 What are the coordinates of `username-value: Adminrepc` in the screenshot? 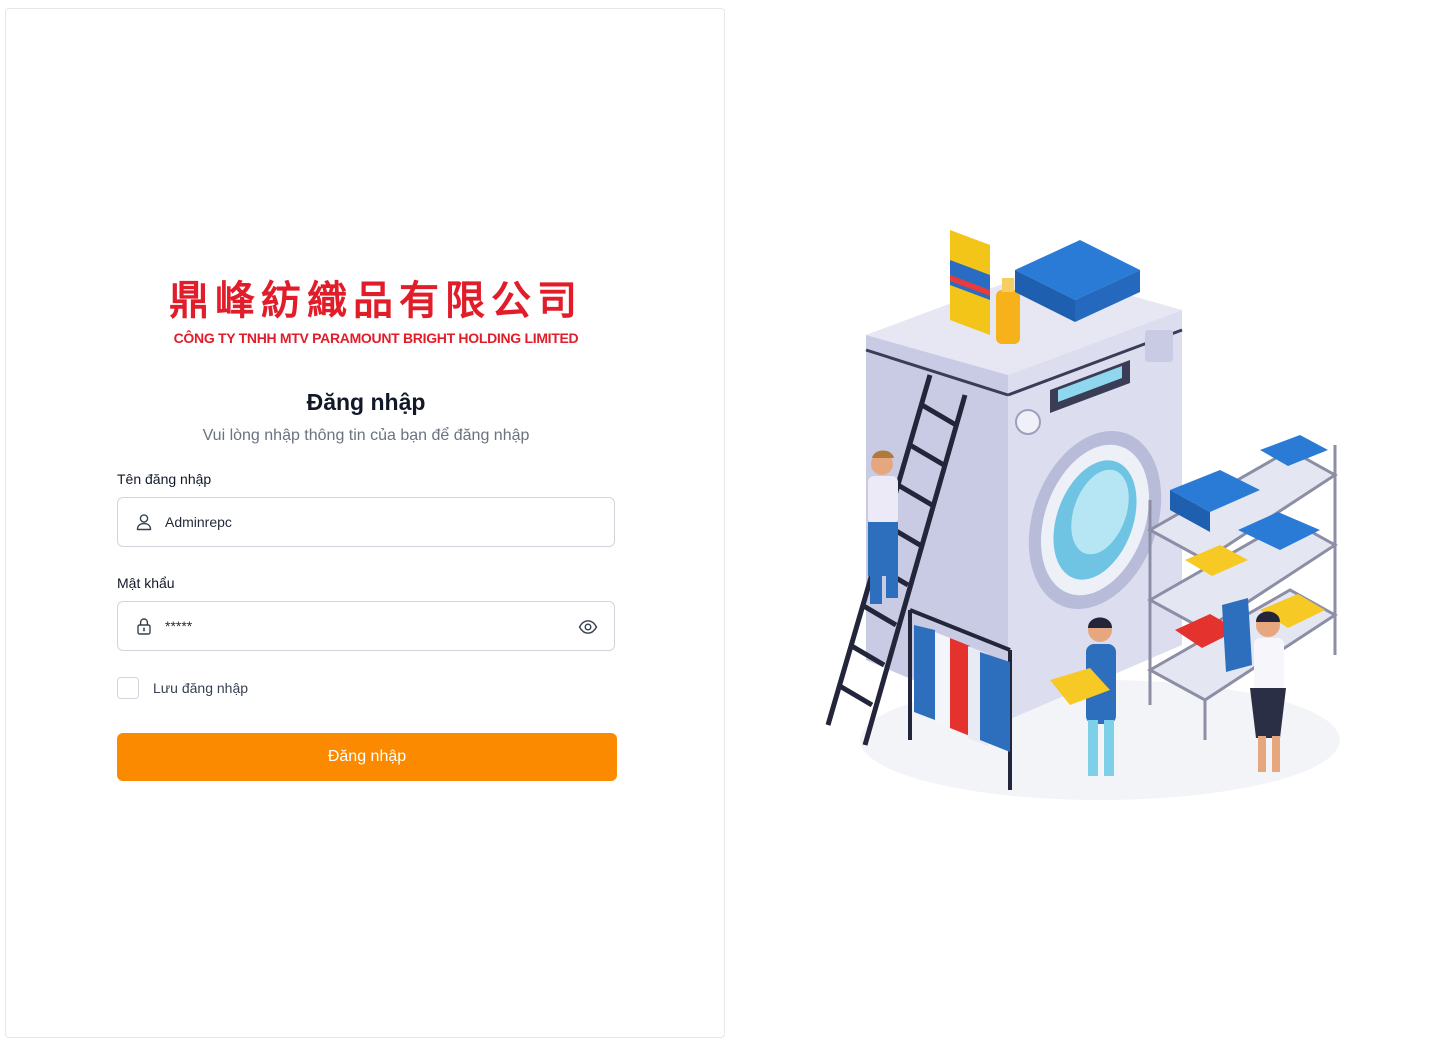 It's located at (198, 522).